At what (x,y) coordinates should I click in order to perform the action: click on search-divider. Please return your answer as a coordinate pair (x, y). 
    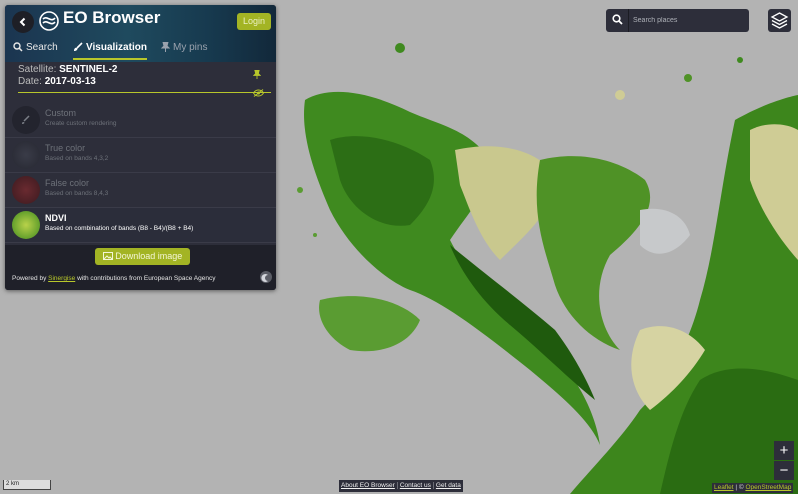
    Looking at the image, I should click on (628, 20).